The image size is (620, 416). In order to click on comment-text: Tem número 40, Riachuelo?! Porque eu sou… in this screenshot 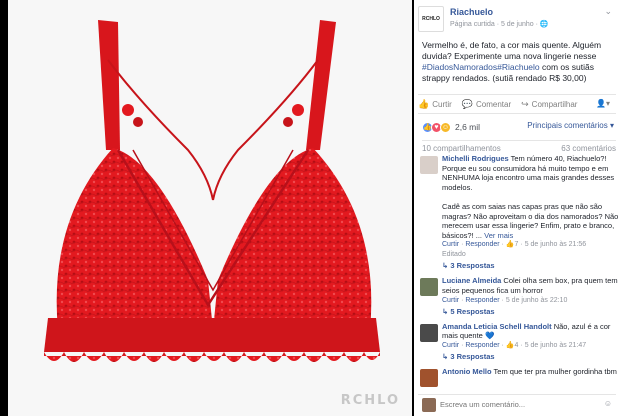, I will do `click(530, 197)`.